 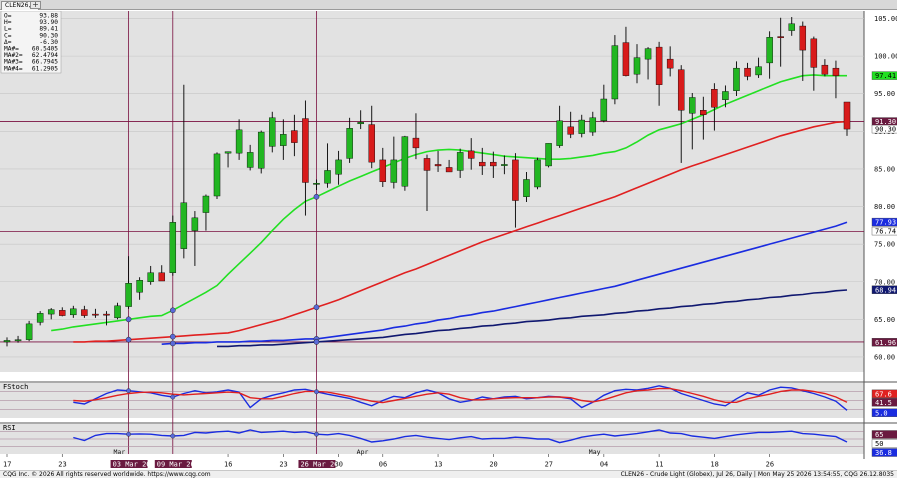 What do you see at coordinates (7, 465) in the screenshot?
I see `time-tick-label: 17` at bounding box center [7, 465].